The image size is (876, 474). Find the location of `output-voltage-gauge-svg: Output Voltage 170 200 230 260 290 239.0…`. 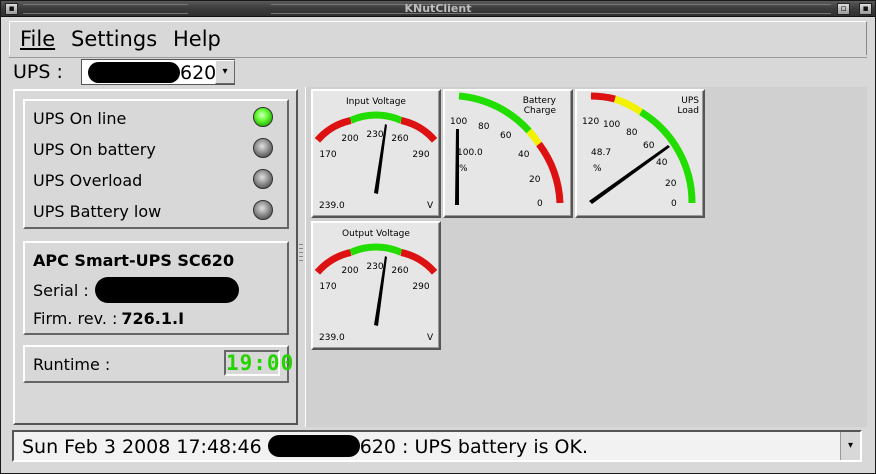

output-voltage-gauge-svg: Output Voltage 170 200 230 260 290 239.0… is located at coordinates (376, 286).